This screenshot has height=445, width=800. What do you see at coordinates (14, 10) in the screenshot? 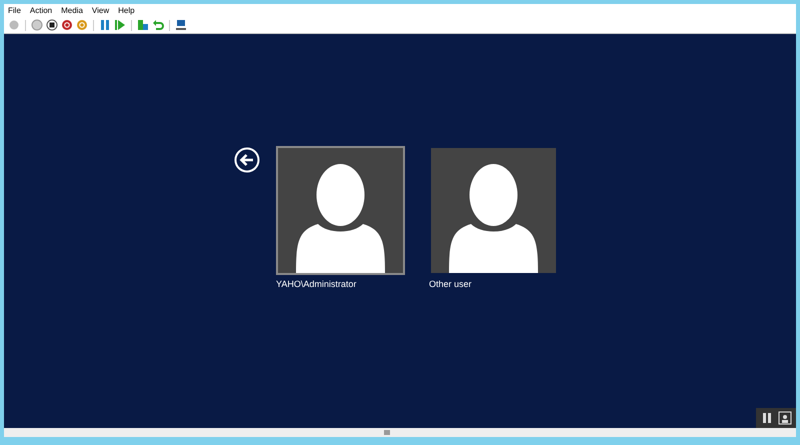
I see `menu-item: File` at bounding box center [14, 10].